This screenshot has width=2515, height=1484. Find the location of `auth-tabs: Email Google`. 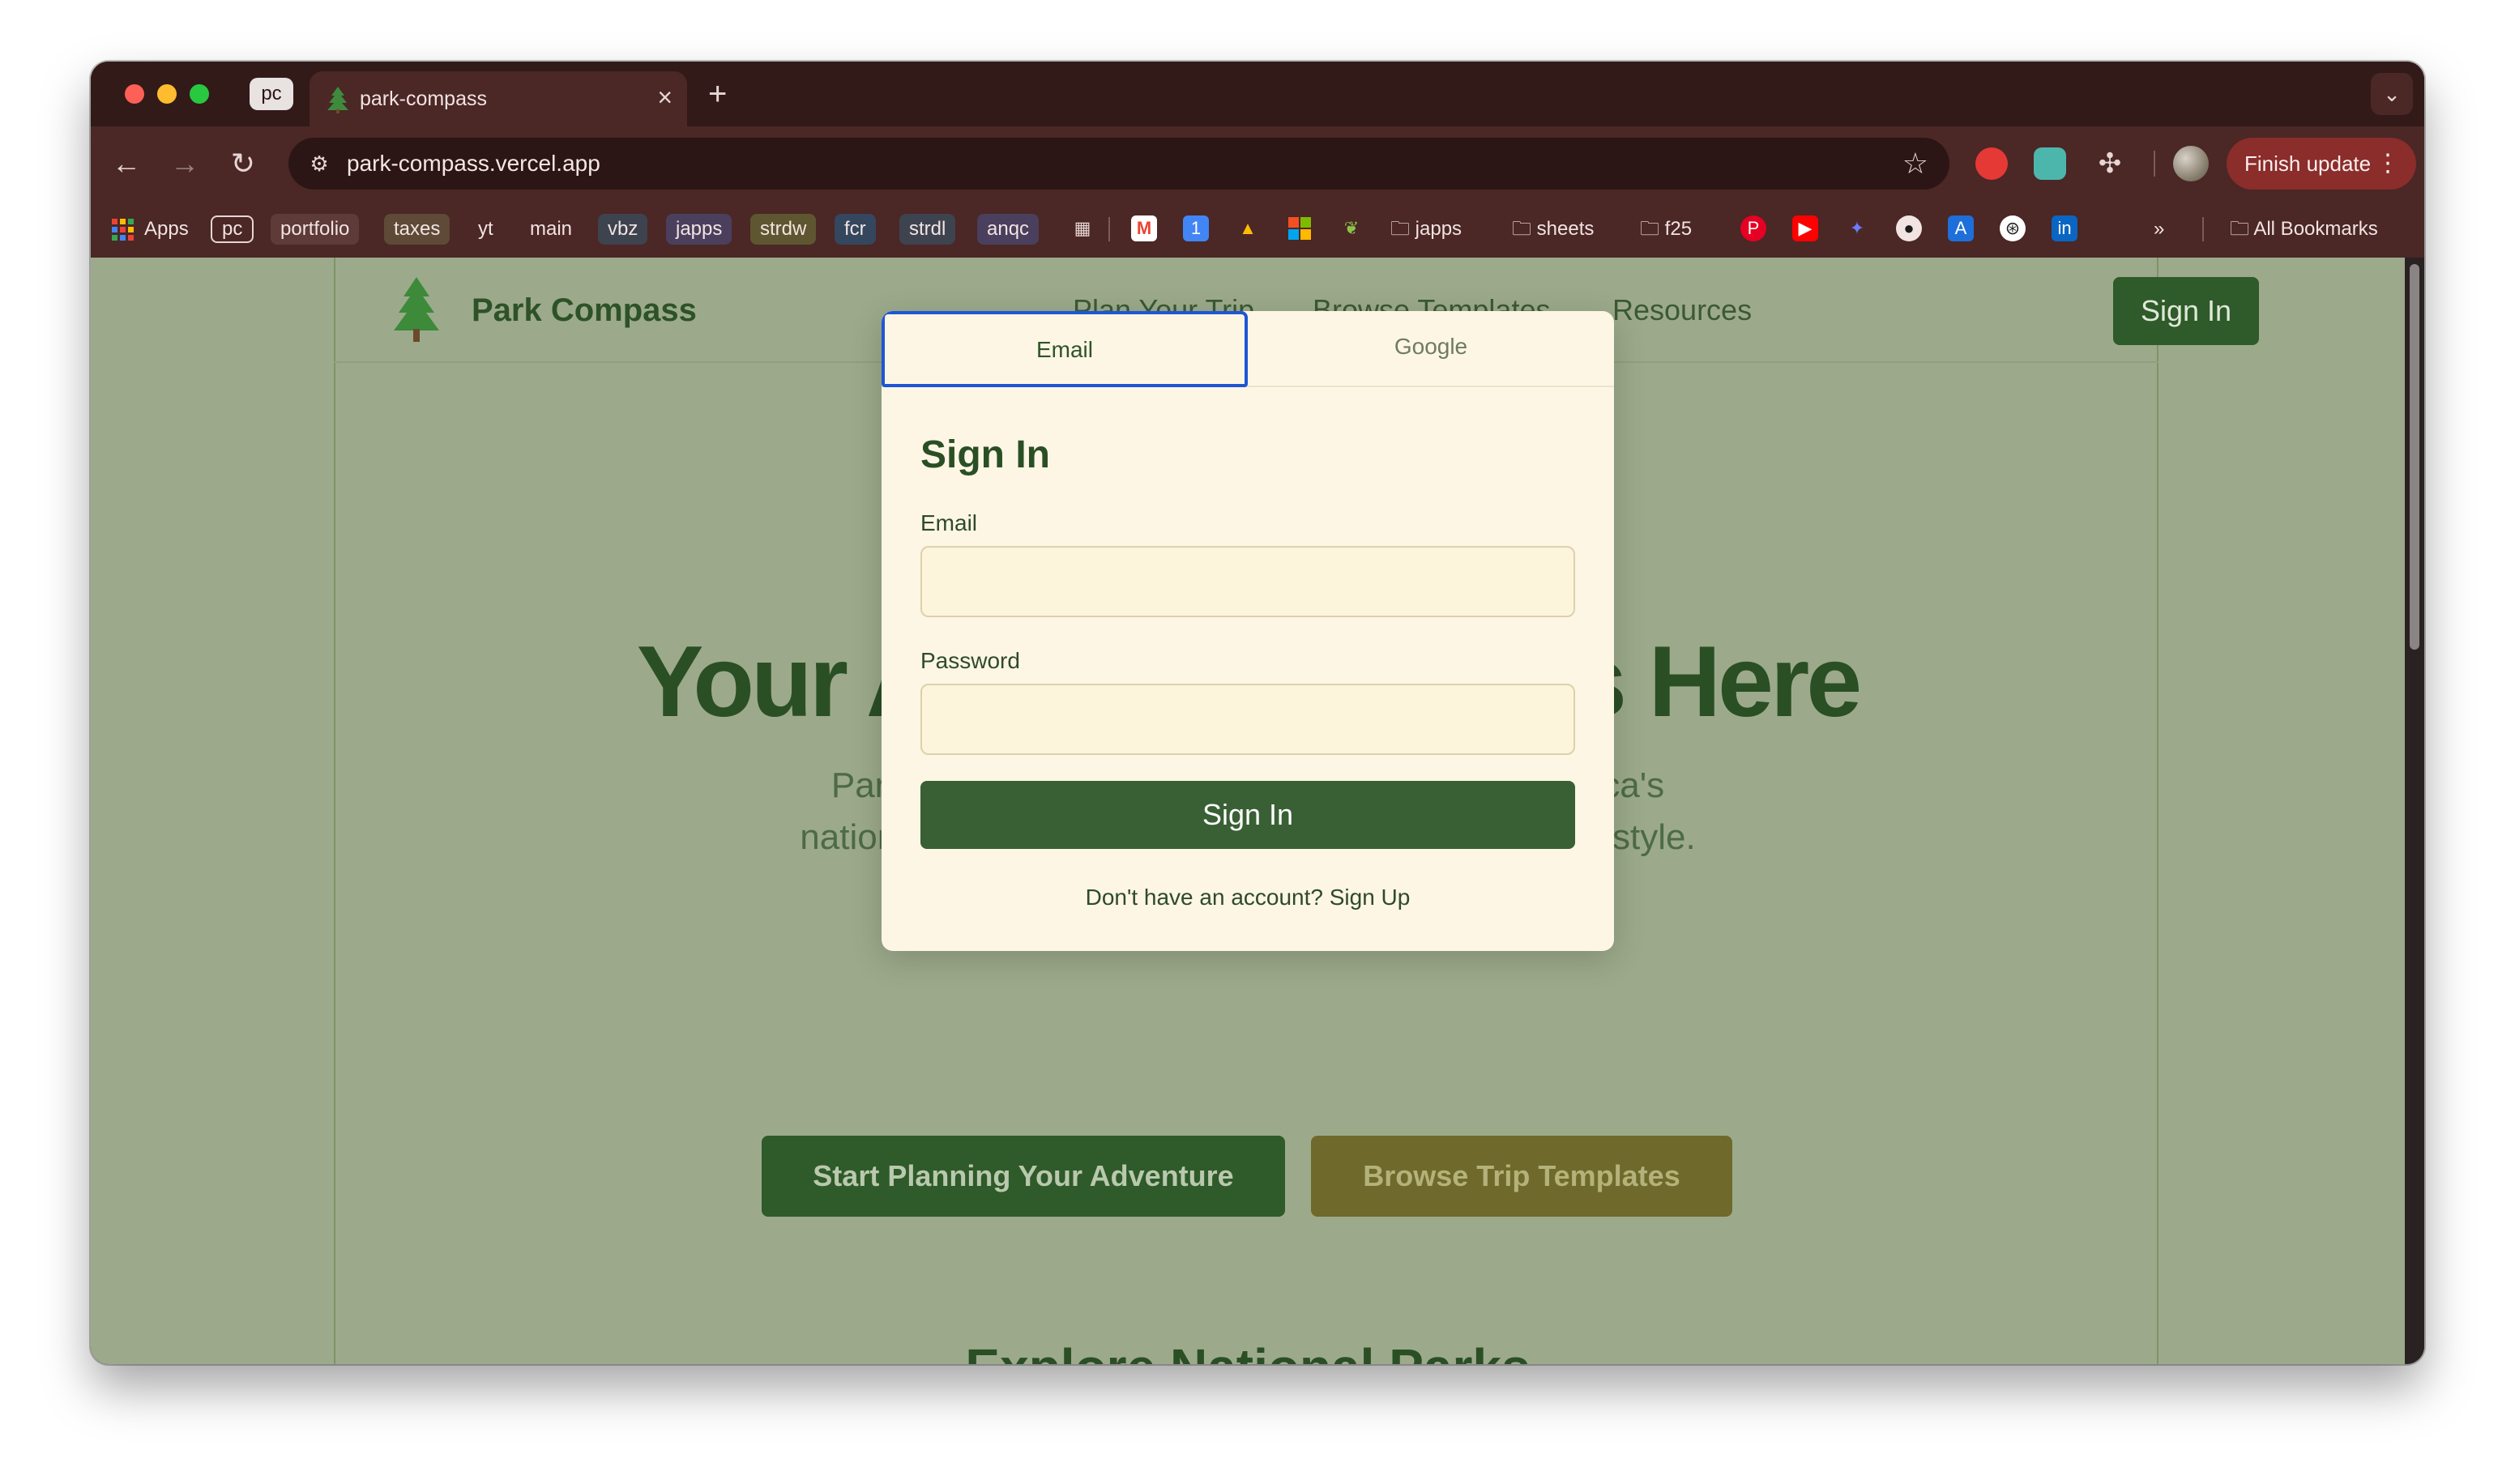

auth-tabs: Email Google is located at coordinates (1248, 349).